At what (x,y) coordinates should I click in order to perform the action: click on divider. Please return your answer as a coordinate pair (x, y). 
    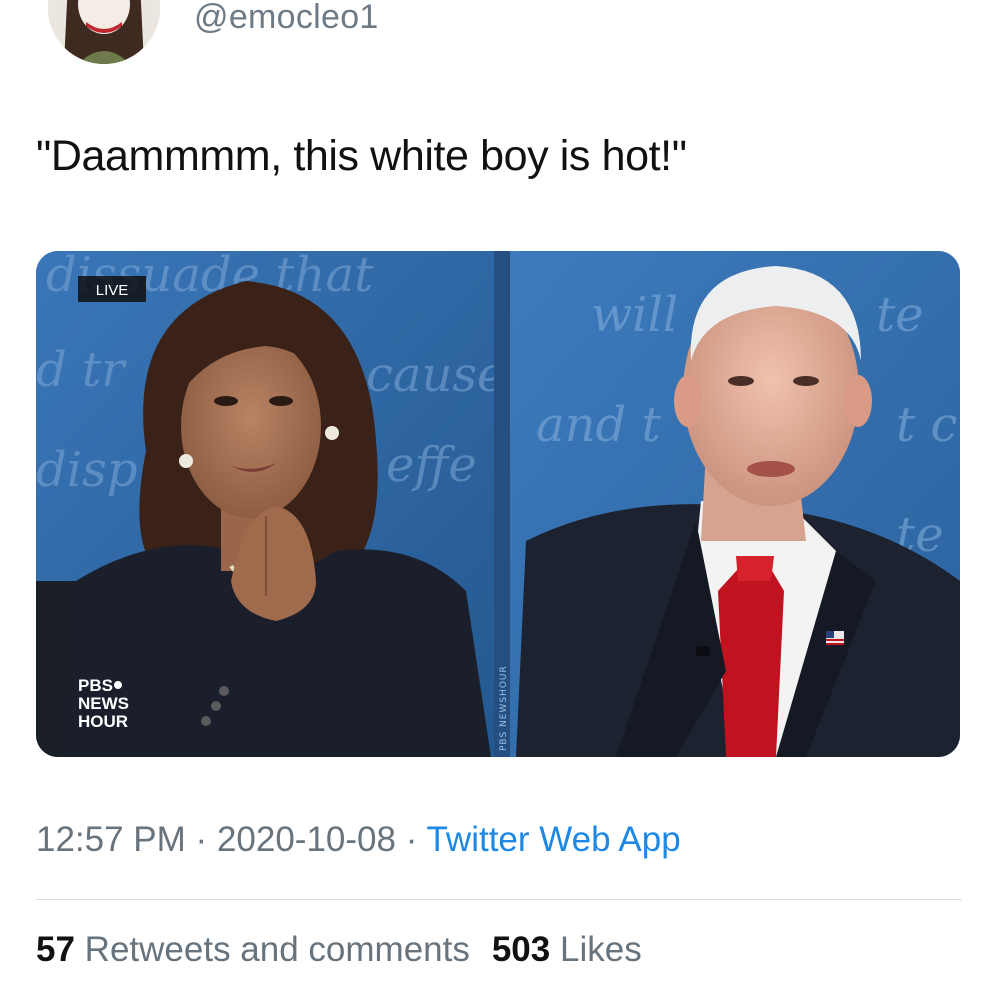
    Looking at the image, I should click on (499, 899).